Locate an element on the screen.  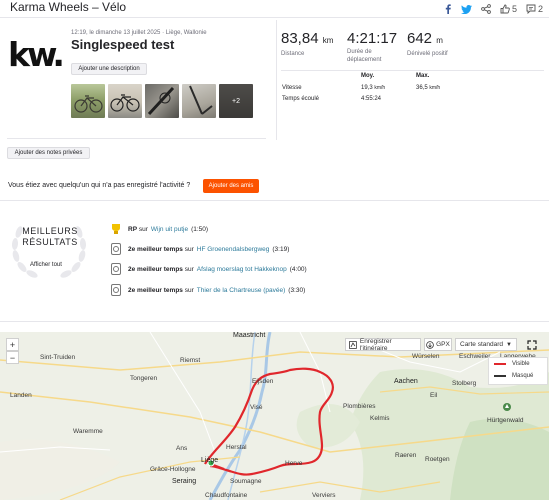
map-label: Eil is located at coordinates (434, 395).